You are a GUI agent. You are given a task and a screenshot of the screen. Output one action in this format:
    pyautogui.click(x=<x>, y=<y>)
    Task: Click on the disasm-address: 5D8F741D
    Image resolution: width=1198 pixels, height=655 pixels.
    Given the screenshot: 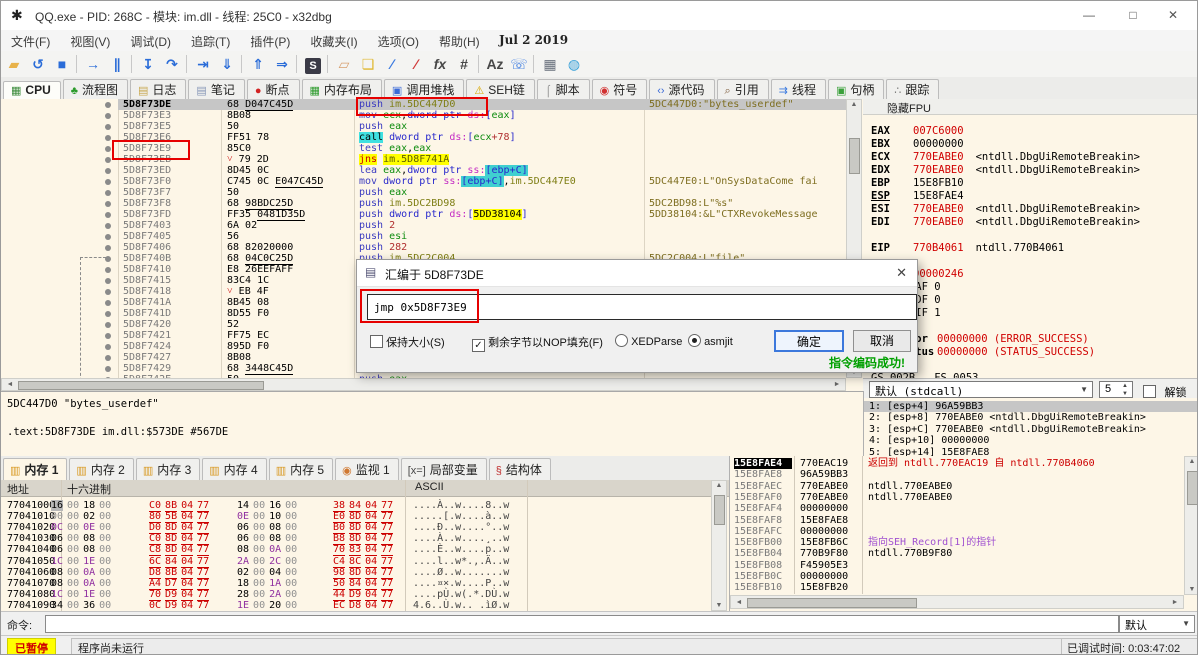 What is the action you would take?
    pyautogui.click(x=170, y=313)
    